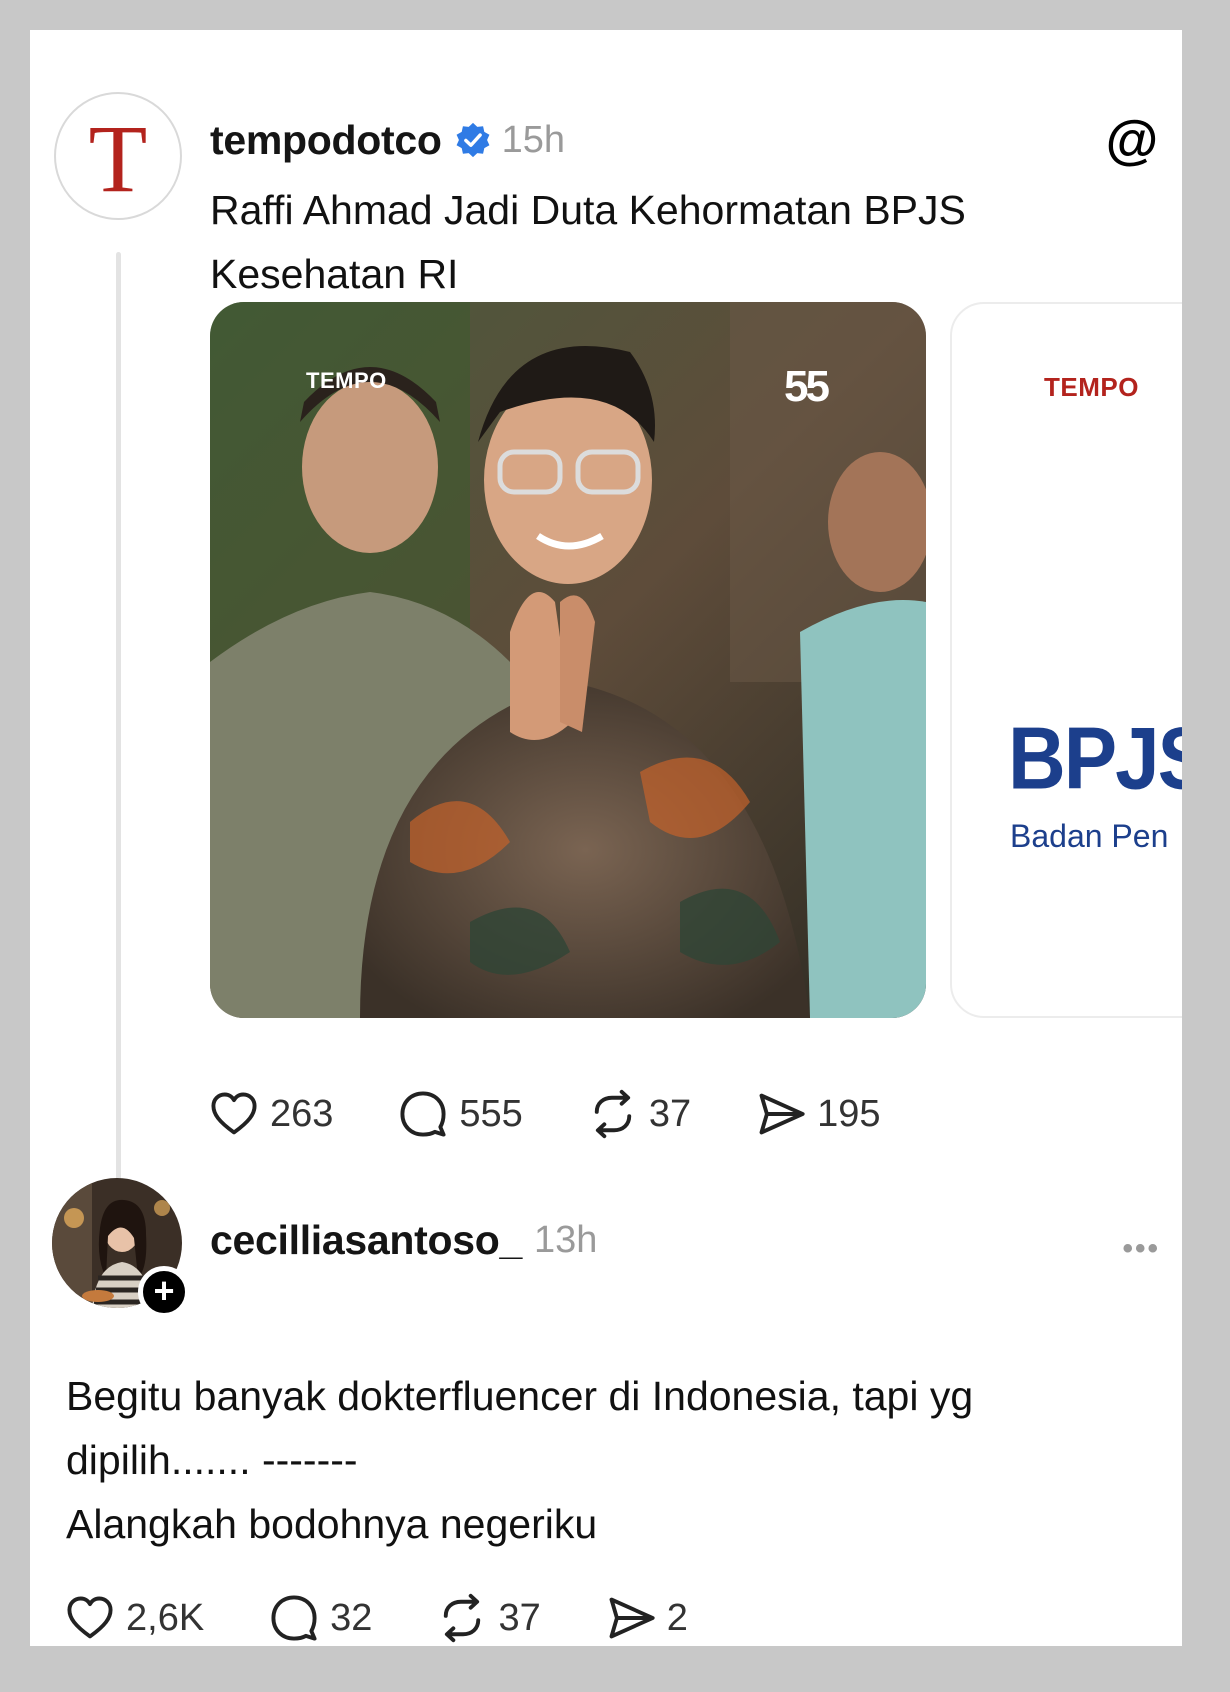 Image resolution: width=1230 pixels, height=1692 pixels. Describe the element at coordinates (118, 717) in the screenshot. I see `thread-connector-line` at that location.